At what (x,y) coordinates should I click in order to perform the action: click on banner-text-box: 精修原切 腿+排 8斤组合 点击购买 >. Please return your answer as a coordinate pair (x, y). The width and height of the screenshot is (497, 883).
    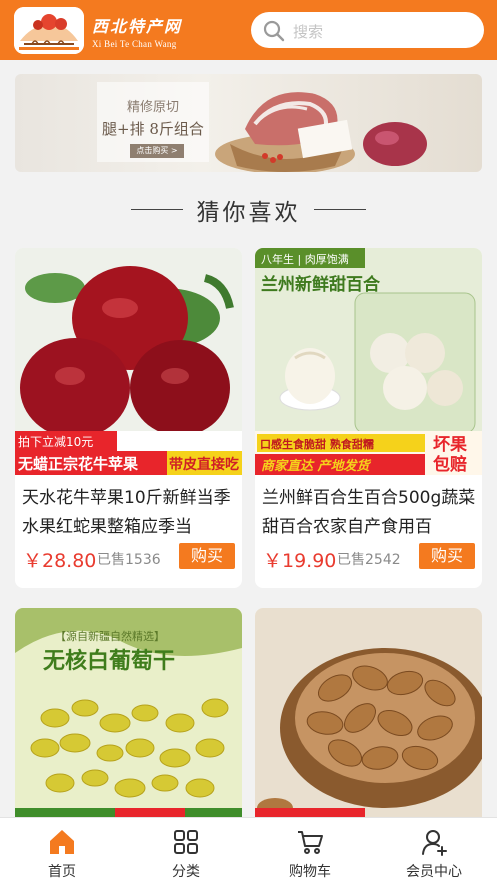
    Looking at the image, I should click on (153, 122).